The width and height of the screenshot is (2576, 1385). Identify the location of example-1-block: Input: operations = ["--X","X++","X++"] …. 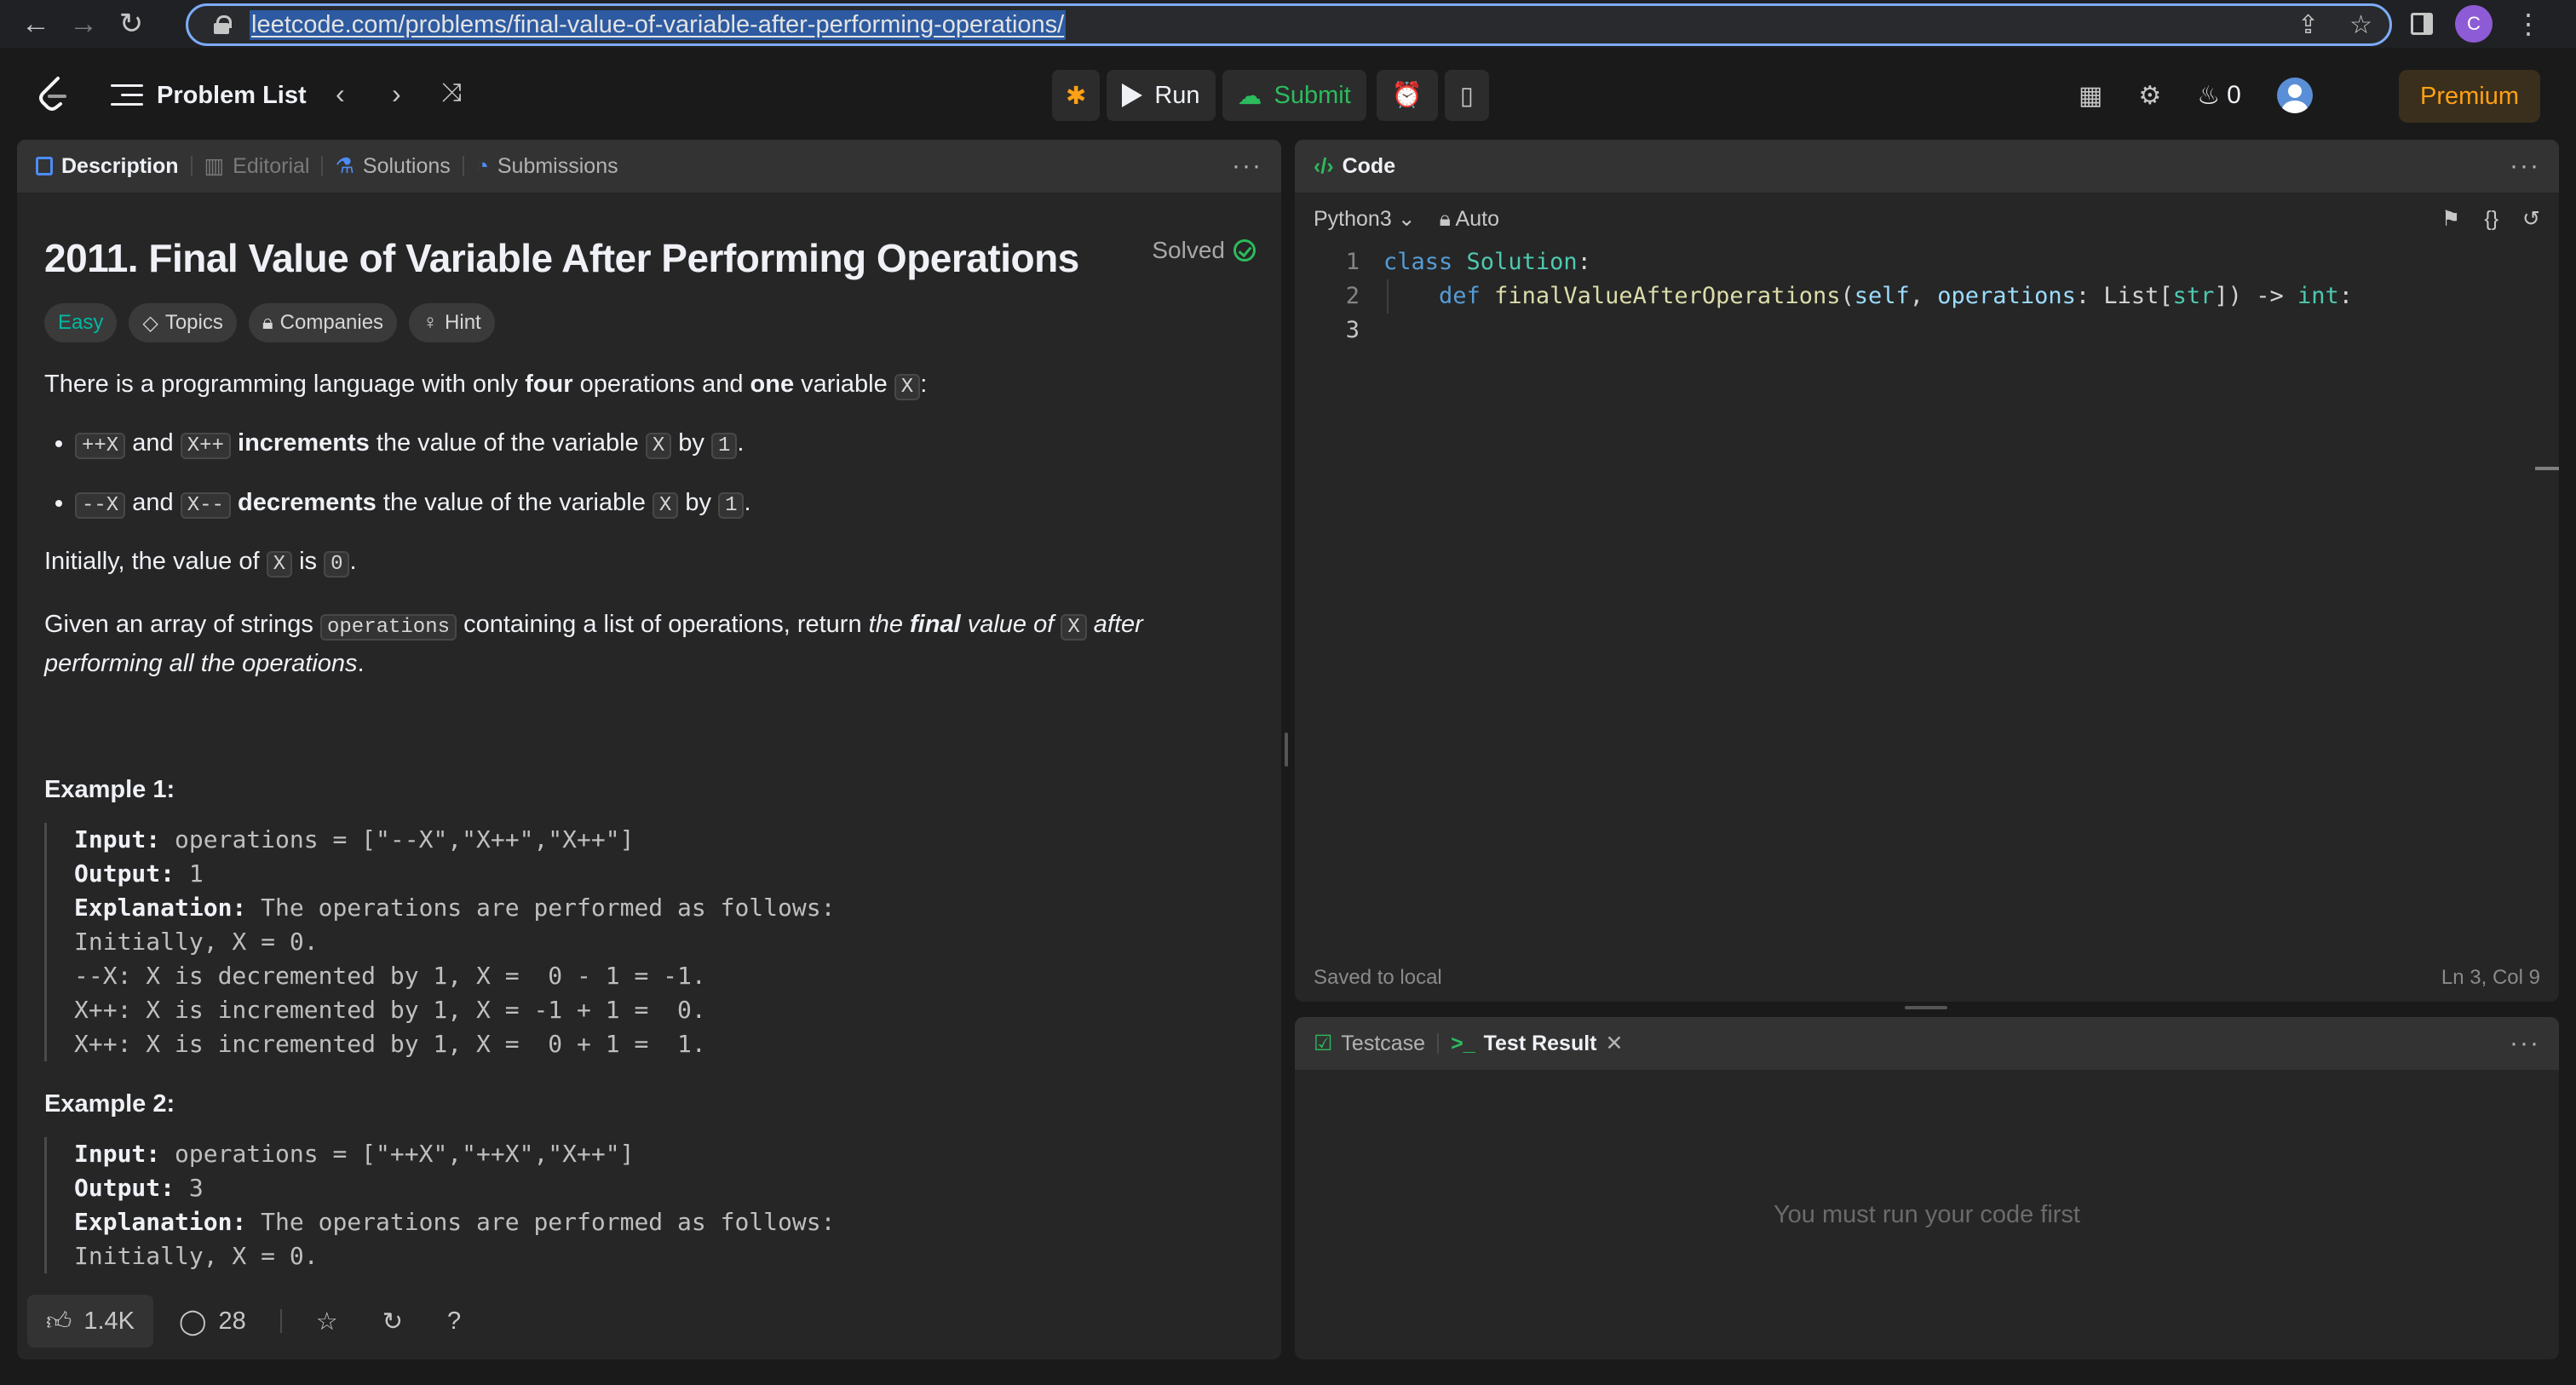
(649, 942).